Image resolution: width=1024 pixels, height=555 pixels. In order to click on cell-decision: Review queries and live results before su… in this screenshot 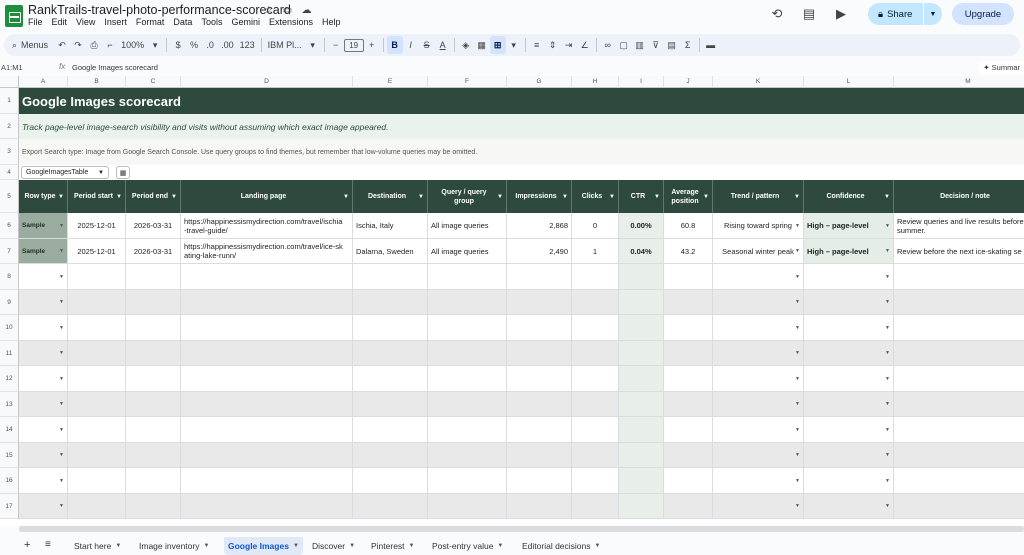, I will do `click(959, 226)`.